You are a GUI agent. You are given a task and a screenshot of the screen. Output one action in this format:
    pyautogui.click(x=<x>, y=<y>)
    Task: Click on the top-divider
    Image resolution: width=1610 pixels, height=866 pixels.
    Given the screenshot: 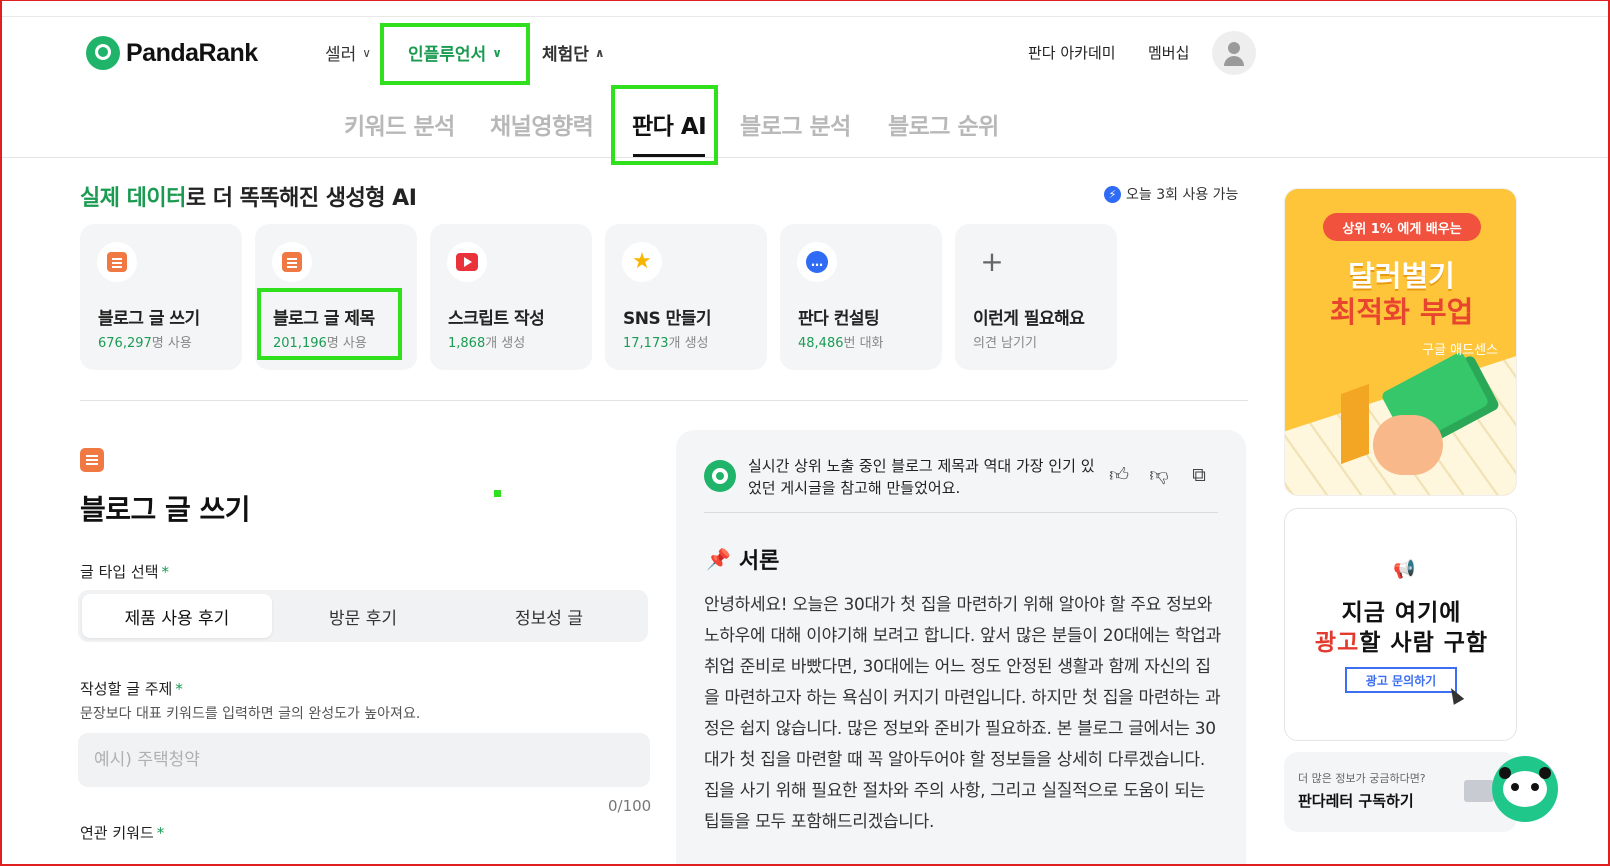 What is the action you would take?
    pyautogui.click(x=805, y=16)
    